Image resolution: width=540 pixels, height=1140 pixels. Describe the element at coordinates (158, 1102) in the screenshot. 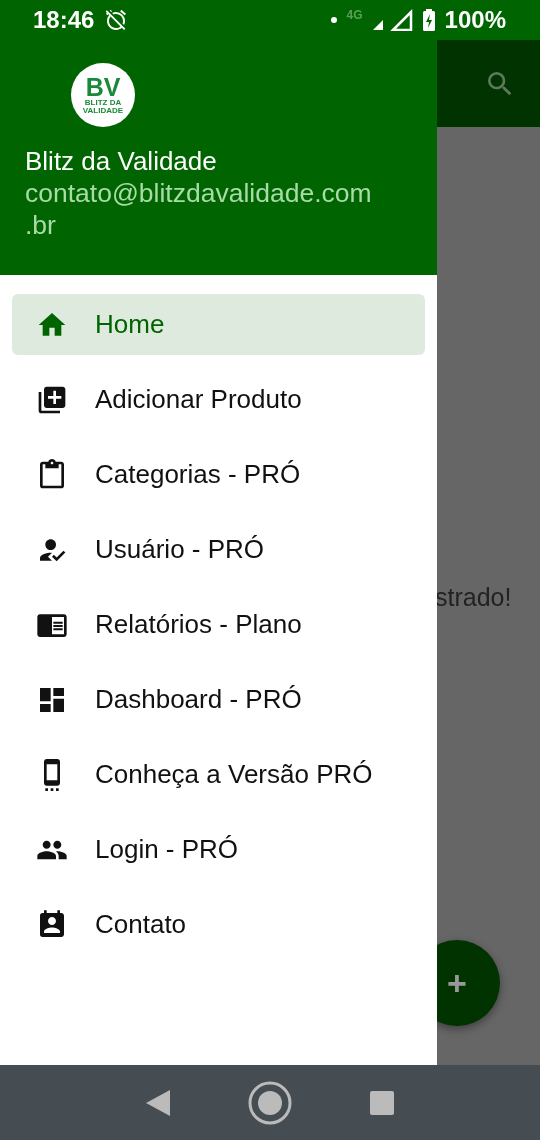

I see `back-icon` at that location.